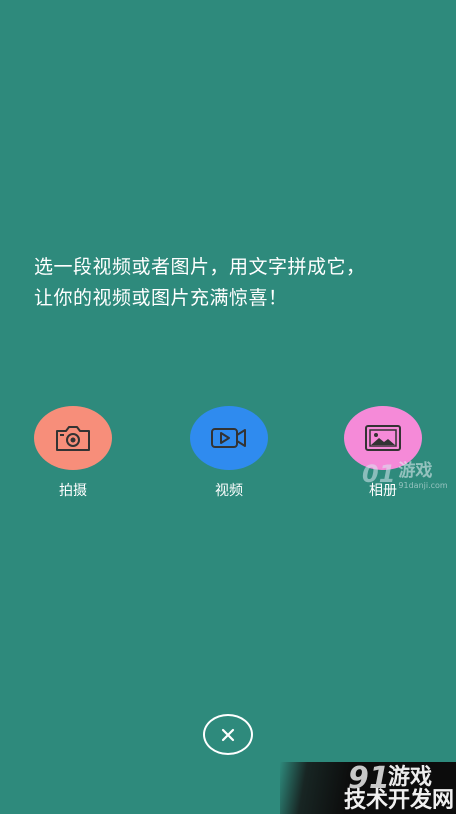 The width and height of the screenshot is (456, 814). I want to click on video-label: 视频, so click(229, 491).